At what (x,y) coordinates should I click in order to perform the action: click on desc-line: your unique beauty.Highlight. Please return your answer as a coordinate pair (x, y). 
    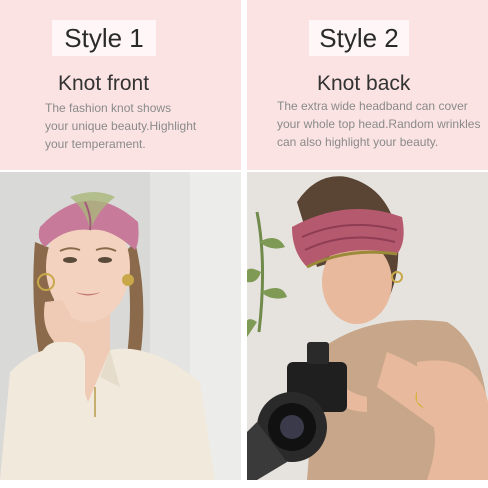
    Looking at the image, I should click on (121, 126).